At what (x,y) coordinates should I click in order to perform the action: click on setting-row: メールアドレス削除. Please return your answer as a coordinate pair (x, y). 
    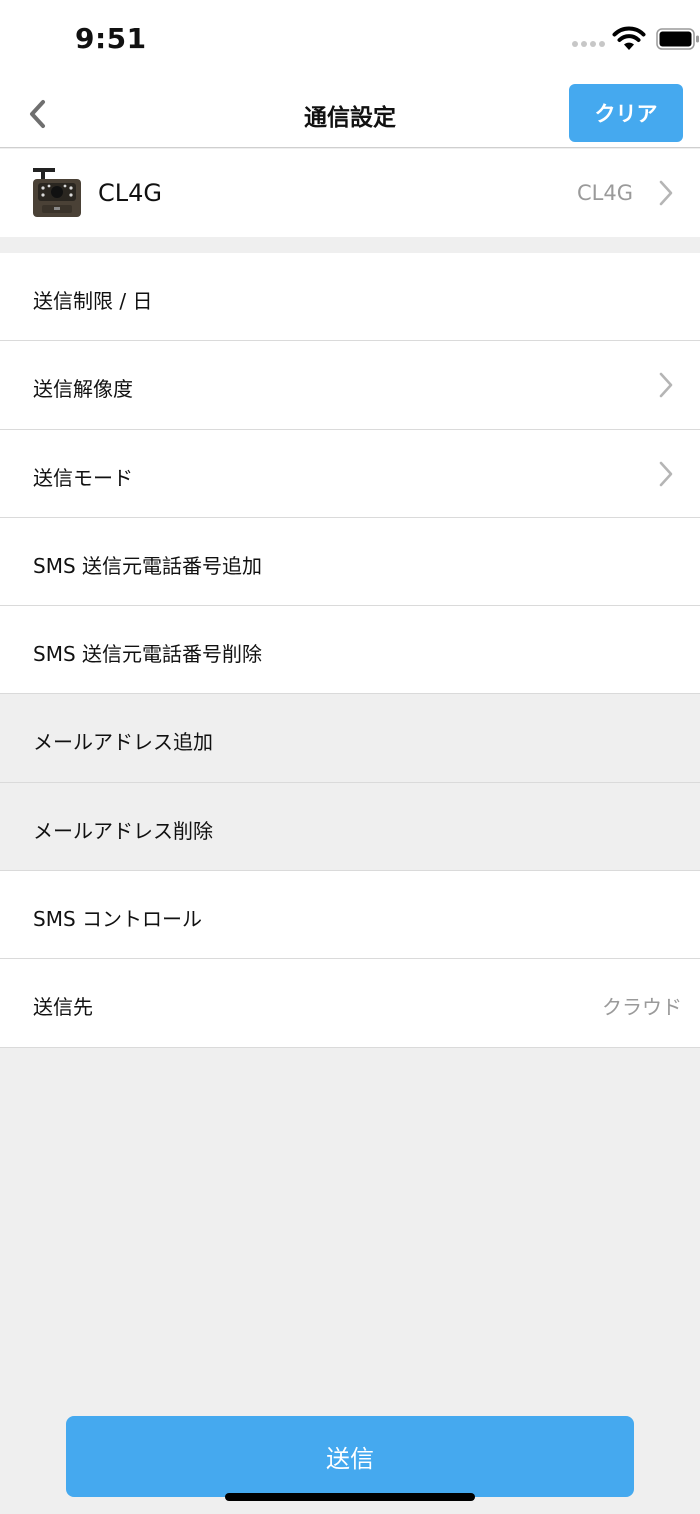
    Looking at the image, I should click on (350, 827).